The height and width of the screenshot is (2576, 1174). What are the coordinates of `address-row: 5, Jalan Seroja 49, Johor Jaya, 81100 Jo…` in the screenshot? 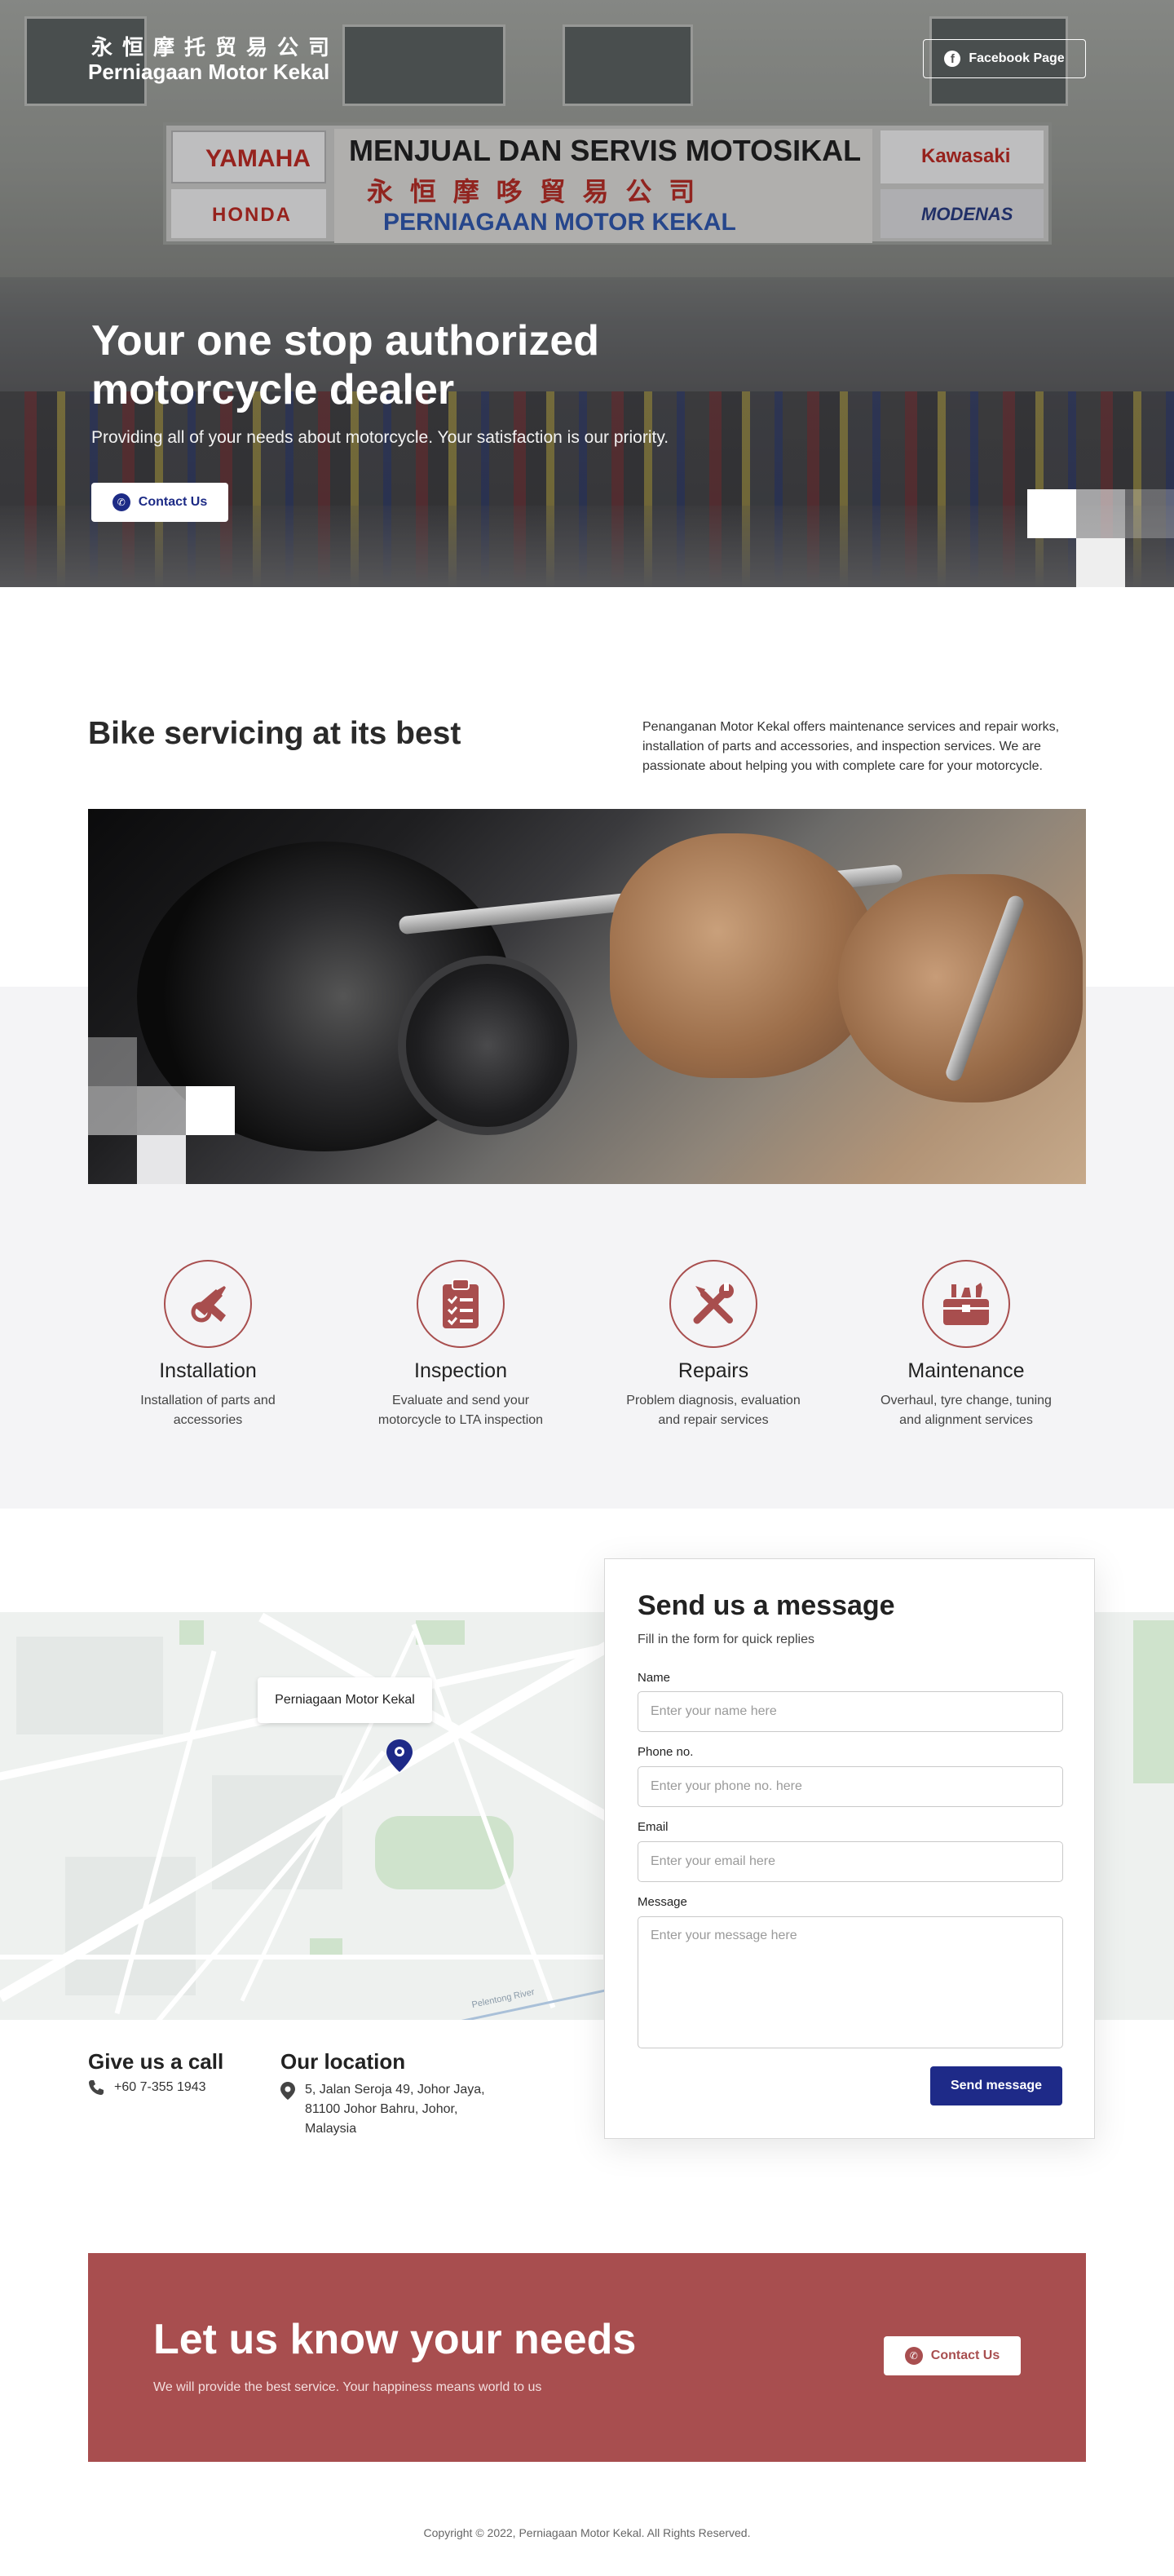 It's located at (390, 2109).